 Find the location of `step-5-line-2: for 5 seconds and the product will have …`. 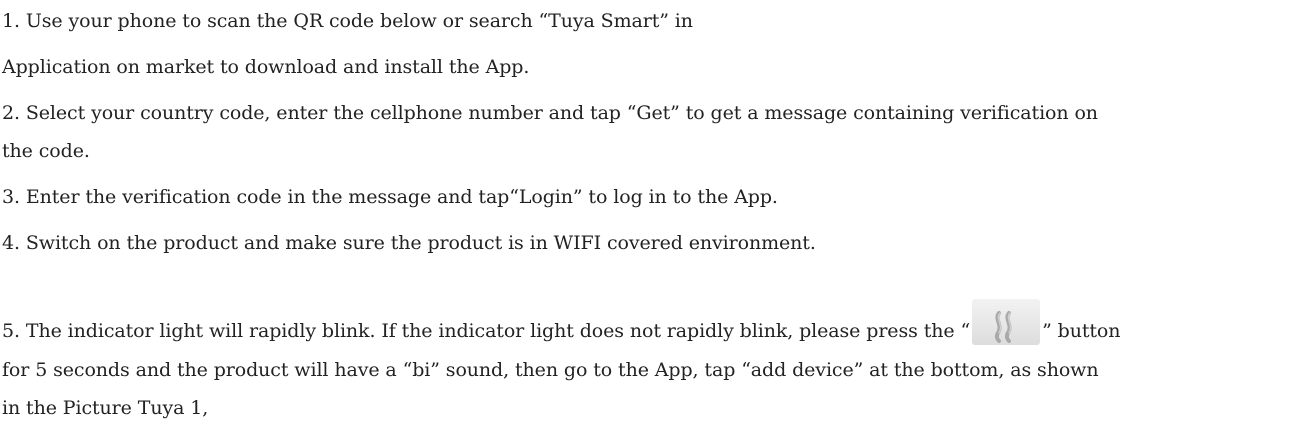

step-5-line-2: for 5 seconds and the product will have … is located at coordinates (550, 370).